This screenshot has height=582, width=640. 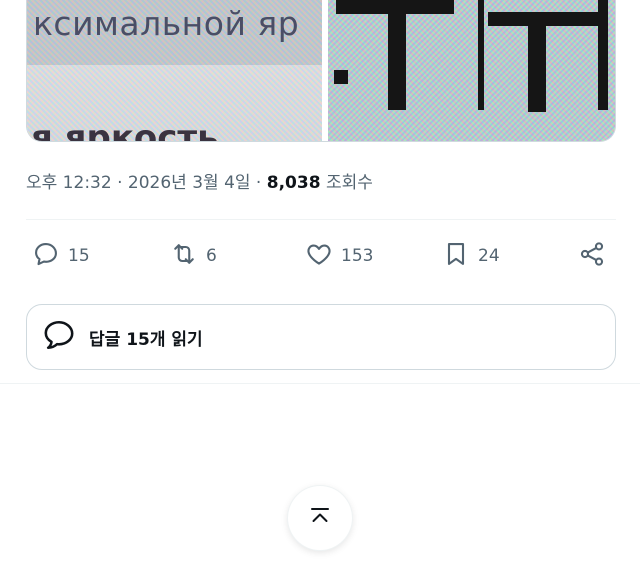 What do you see at coordinates (349, 183) in the screenshot?
I see `views-label: 조회수` at bounding box center [349, 183].